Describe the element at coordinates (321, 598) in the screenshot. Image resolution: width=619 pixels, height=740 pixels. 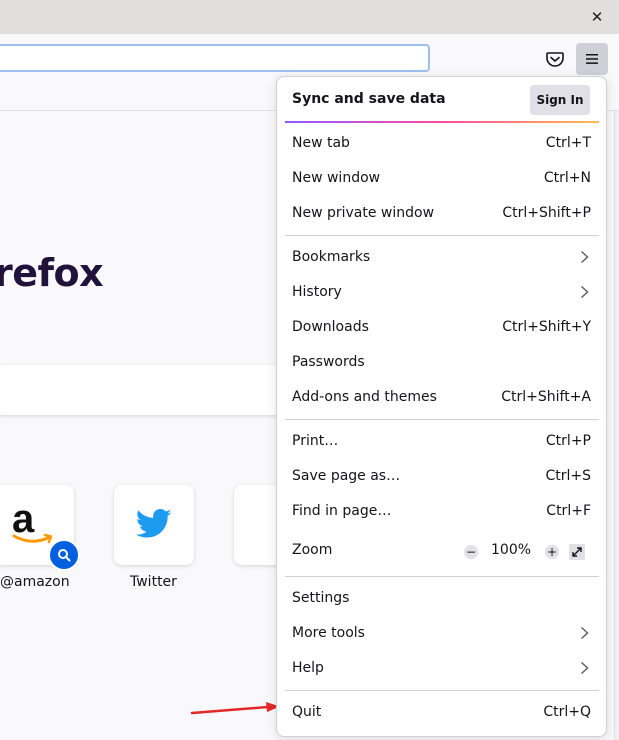
I see `menu-item-label: Settings` at that location.